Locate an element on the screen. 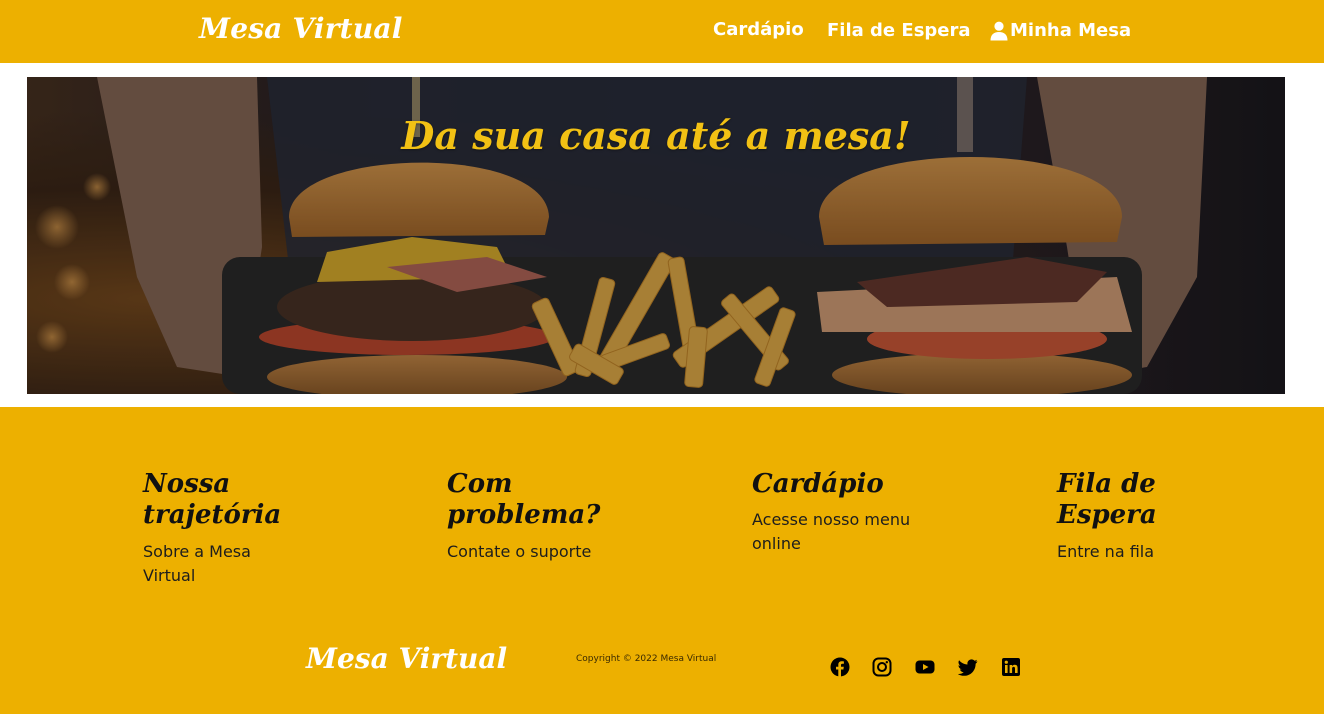  nav-link-minha-mesa: Minha Mesa is located at coordinates (1060, 30).